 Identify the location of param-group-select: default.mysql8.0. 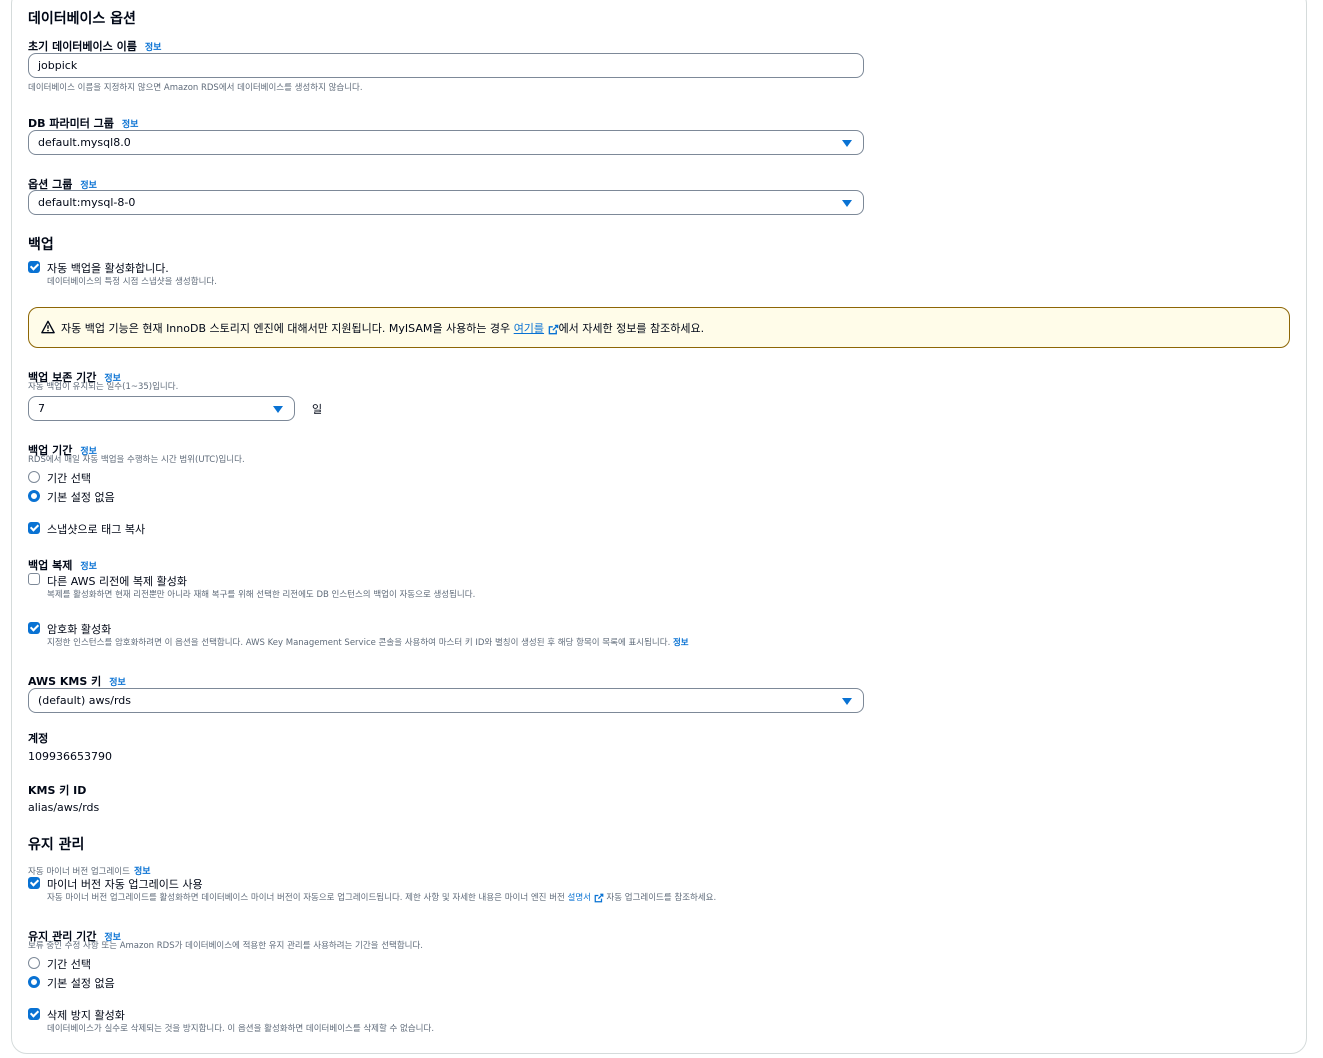
(446, 142).